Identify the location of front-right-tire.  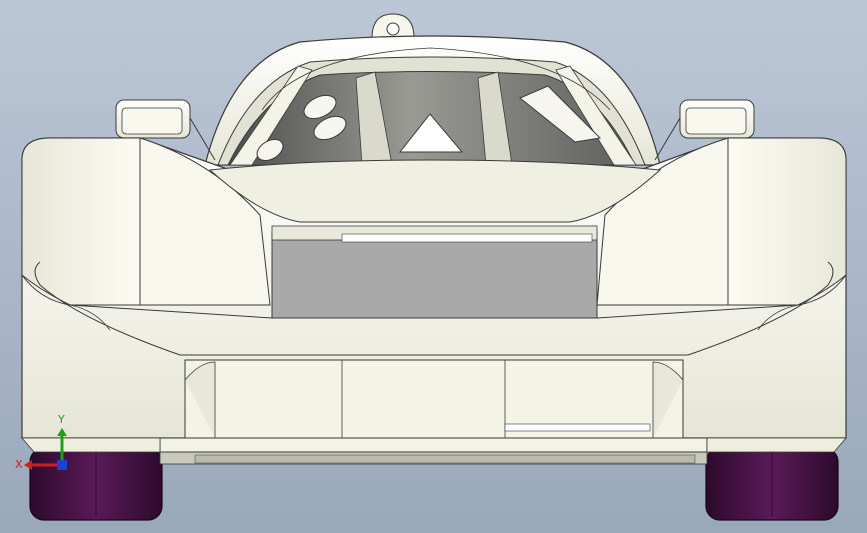
(772, 484).